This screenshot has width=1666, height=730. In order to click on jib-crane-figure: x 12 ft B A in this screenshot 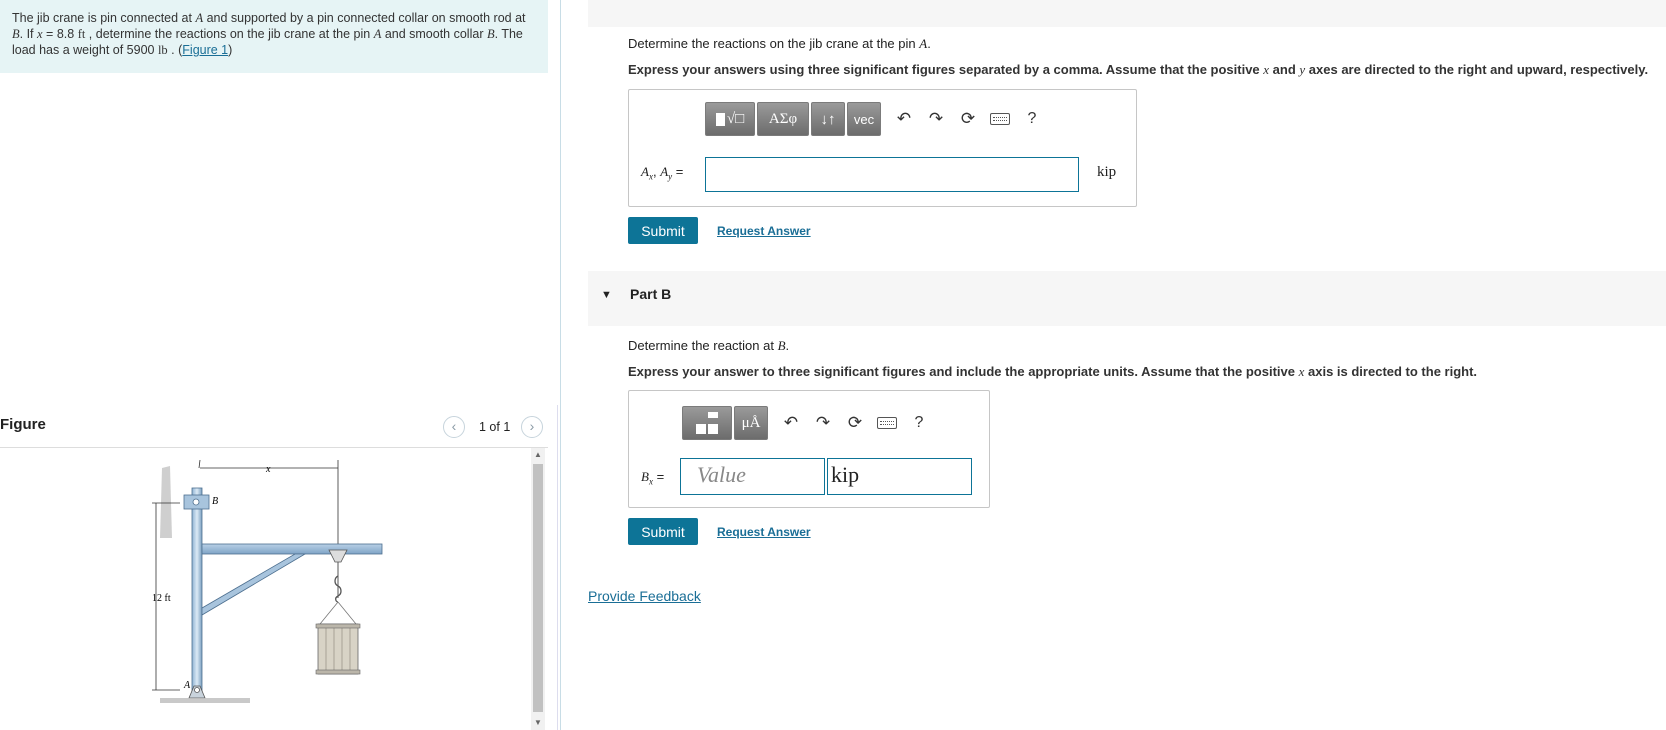, I will do `click(267, 581)`.